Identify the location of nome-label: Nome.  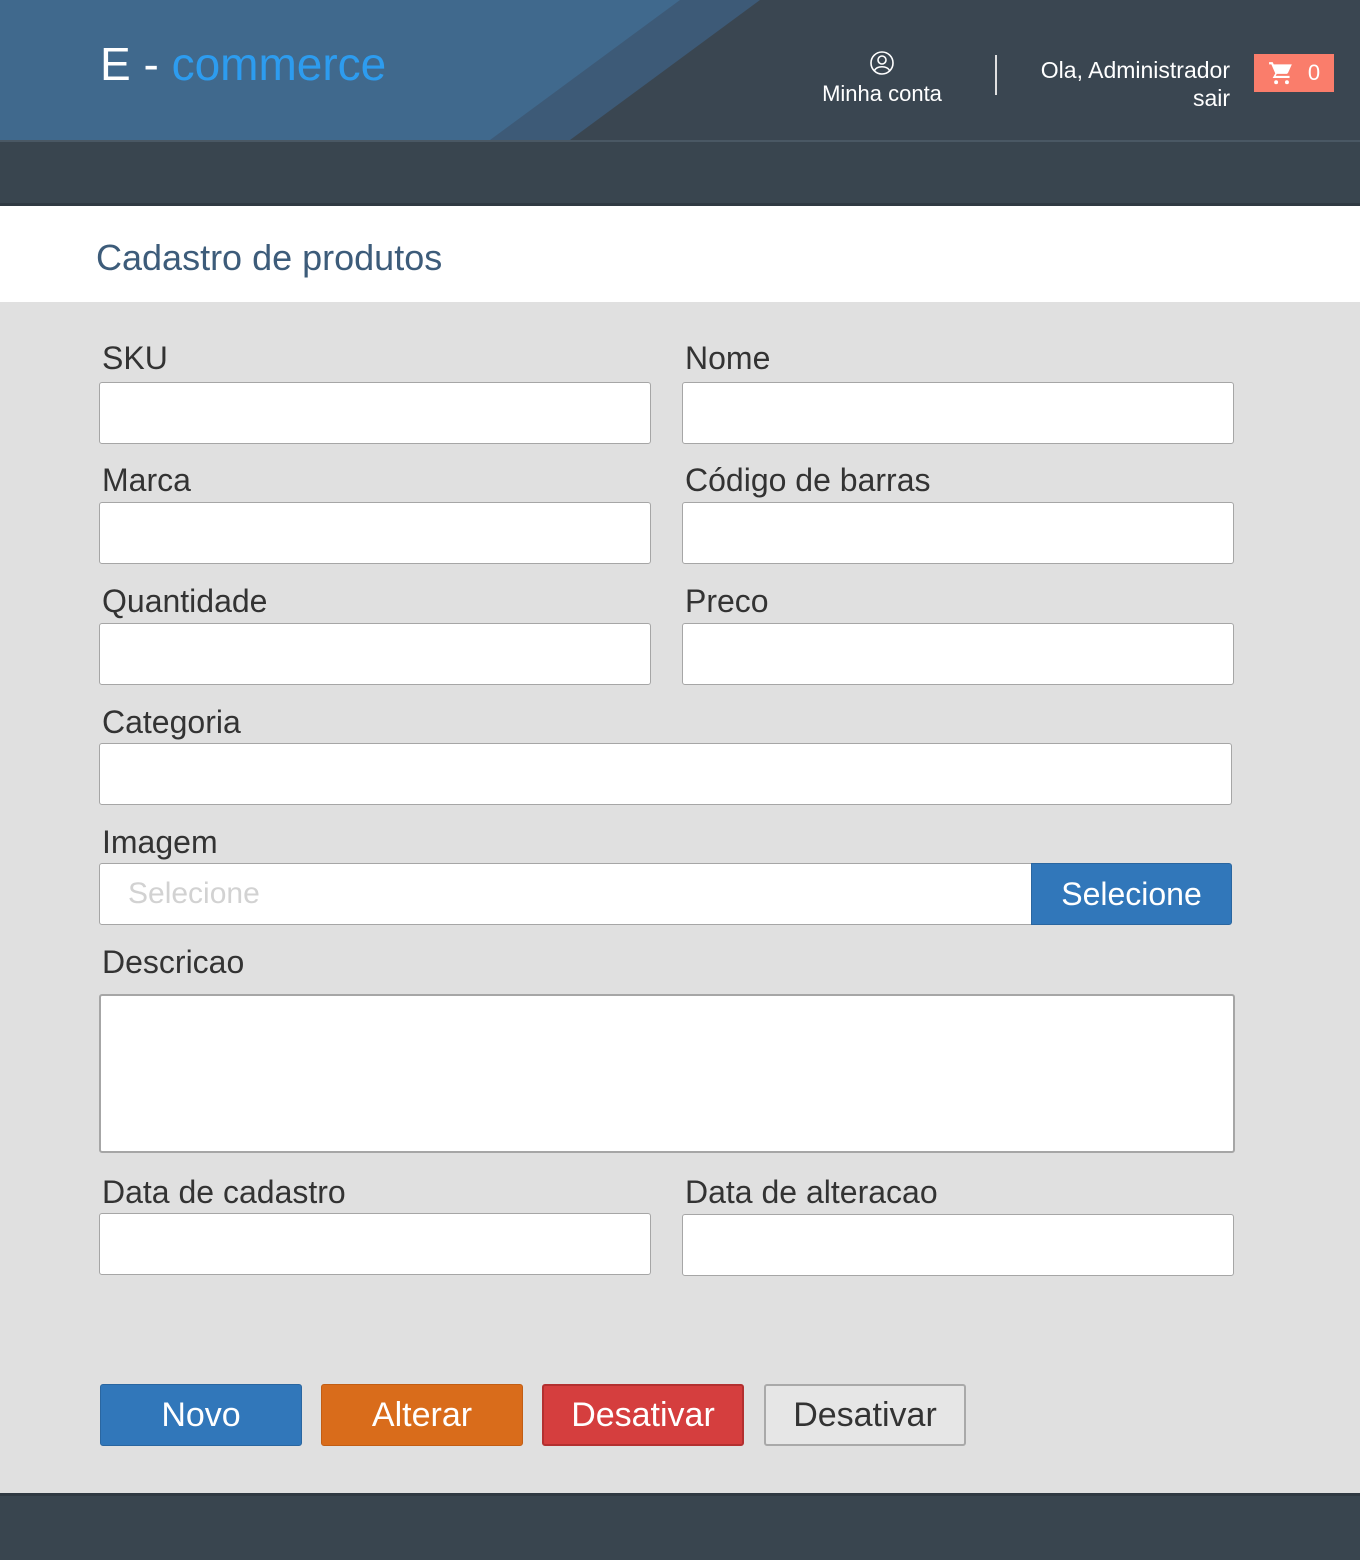
(728, 358).